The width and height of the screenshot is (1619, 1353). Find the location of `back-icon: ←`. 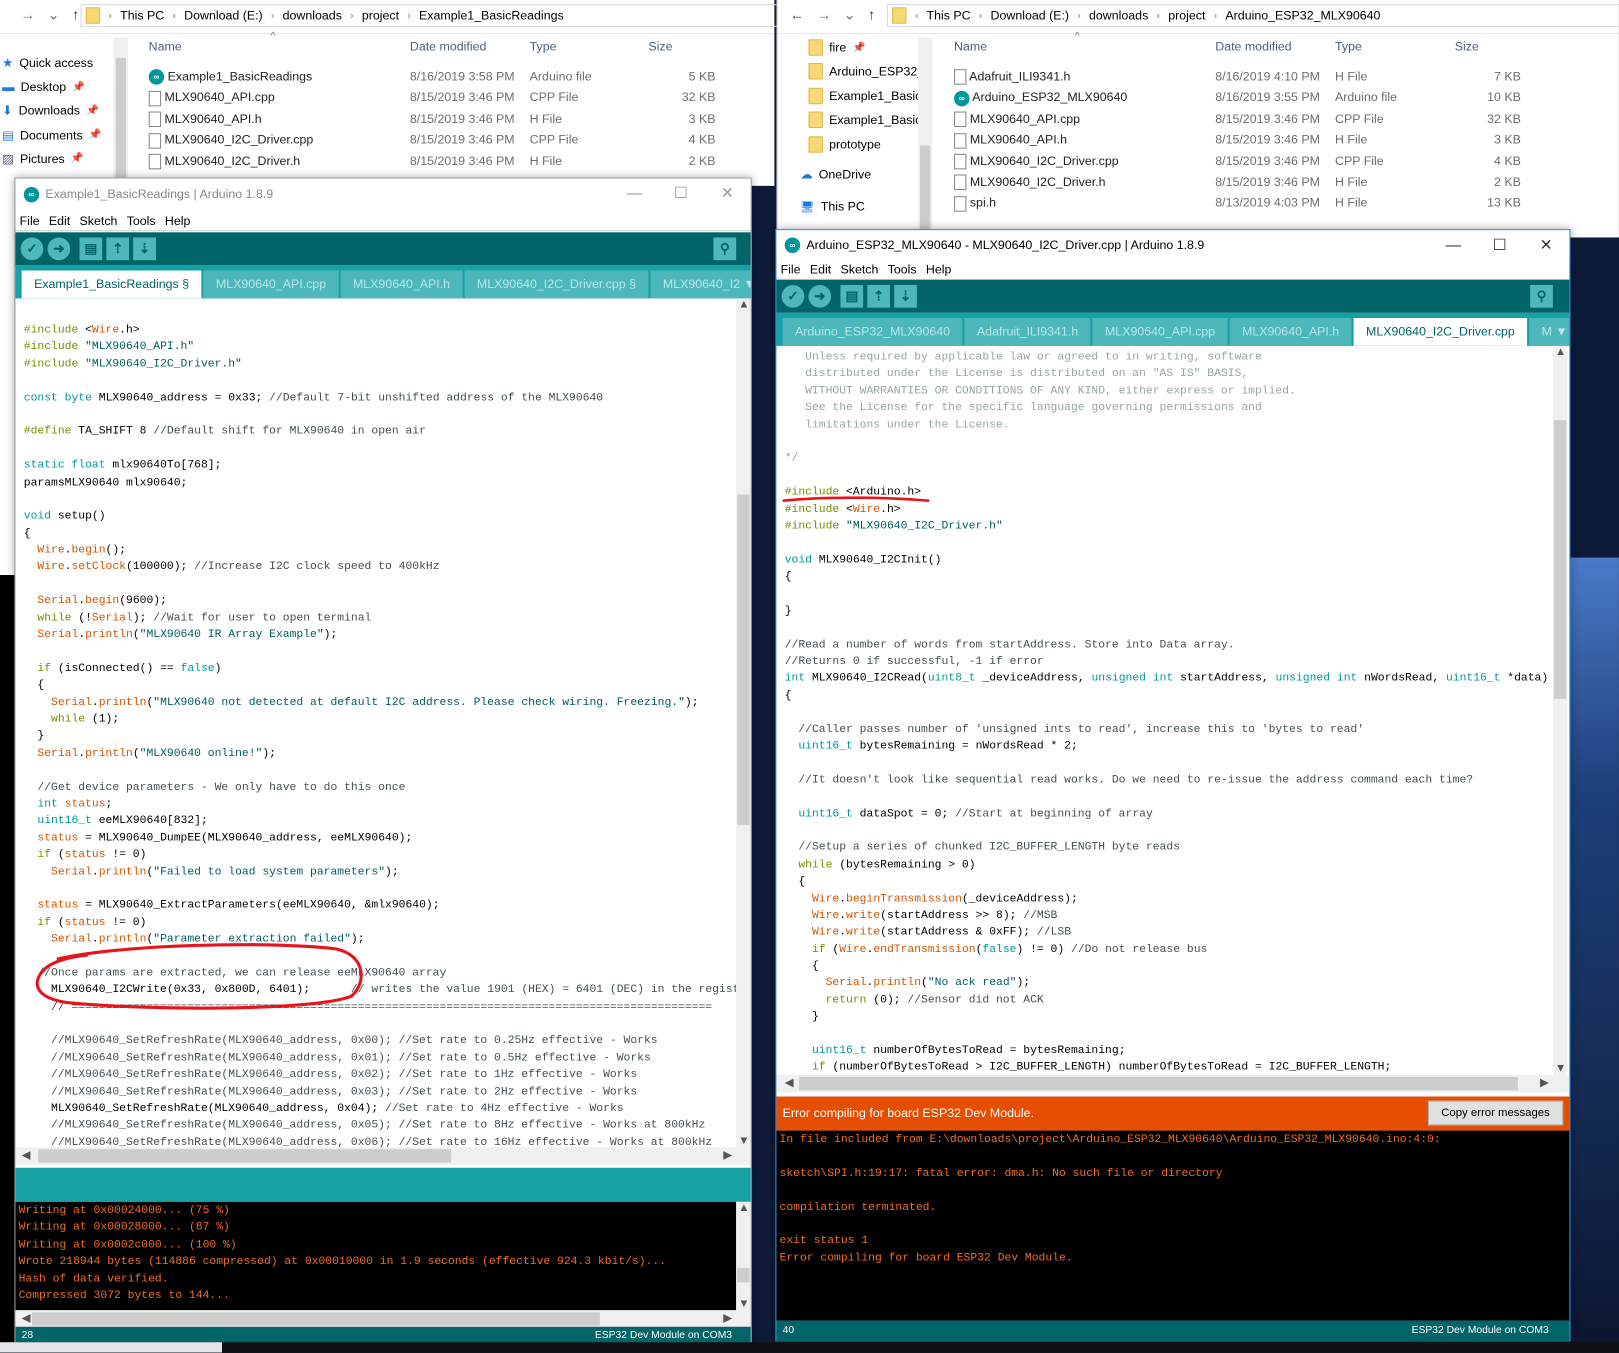

back-icon: ← is located at coordinates (797, 15).